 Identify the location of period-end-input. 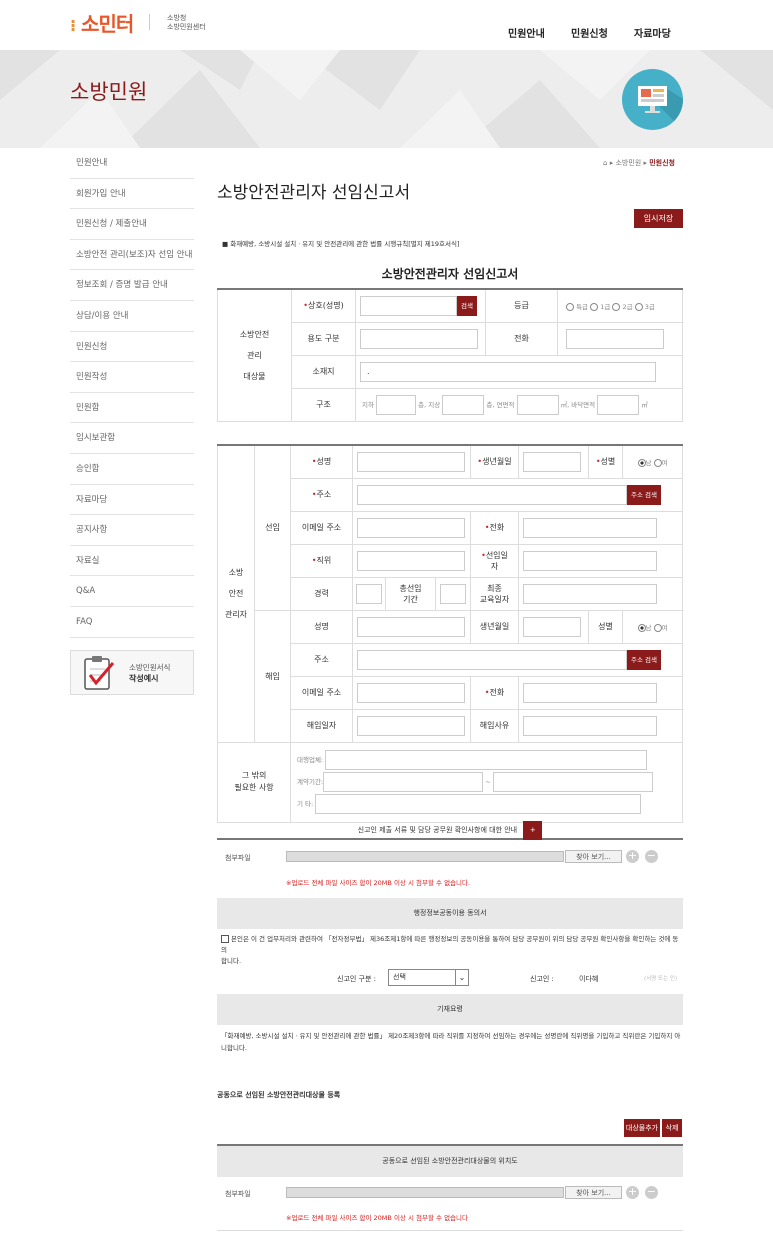
(572, 782).